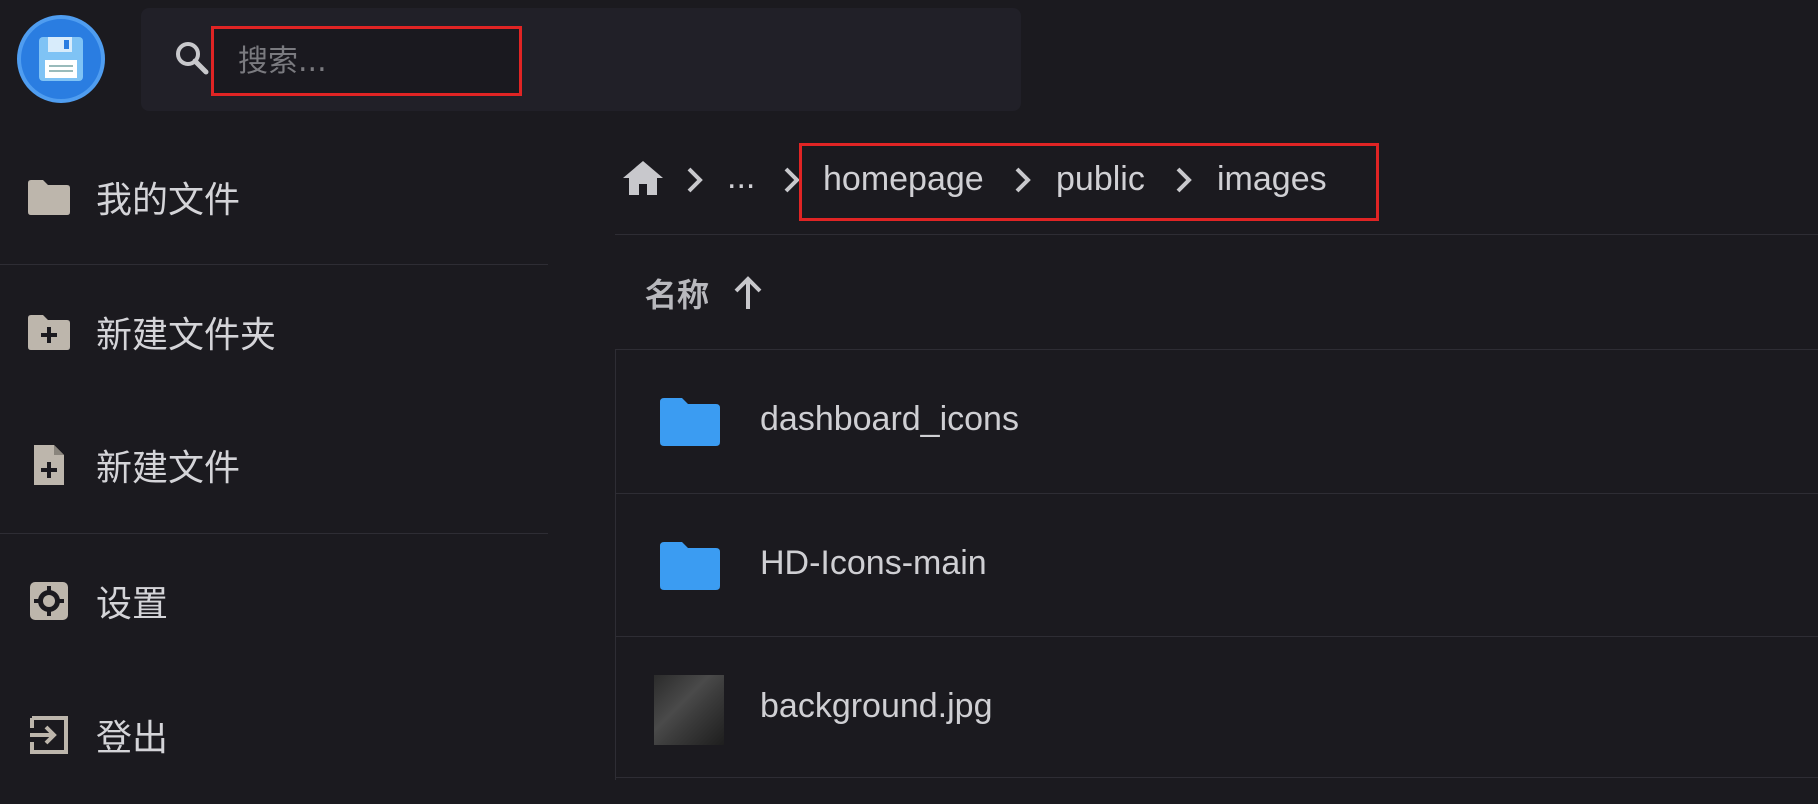 Image resolution: width=1818 pixels, height=804 pixels. I want to click on breadcrumb-highlight-box, so click(1089, 182).